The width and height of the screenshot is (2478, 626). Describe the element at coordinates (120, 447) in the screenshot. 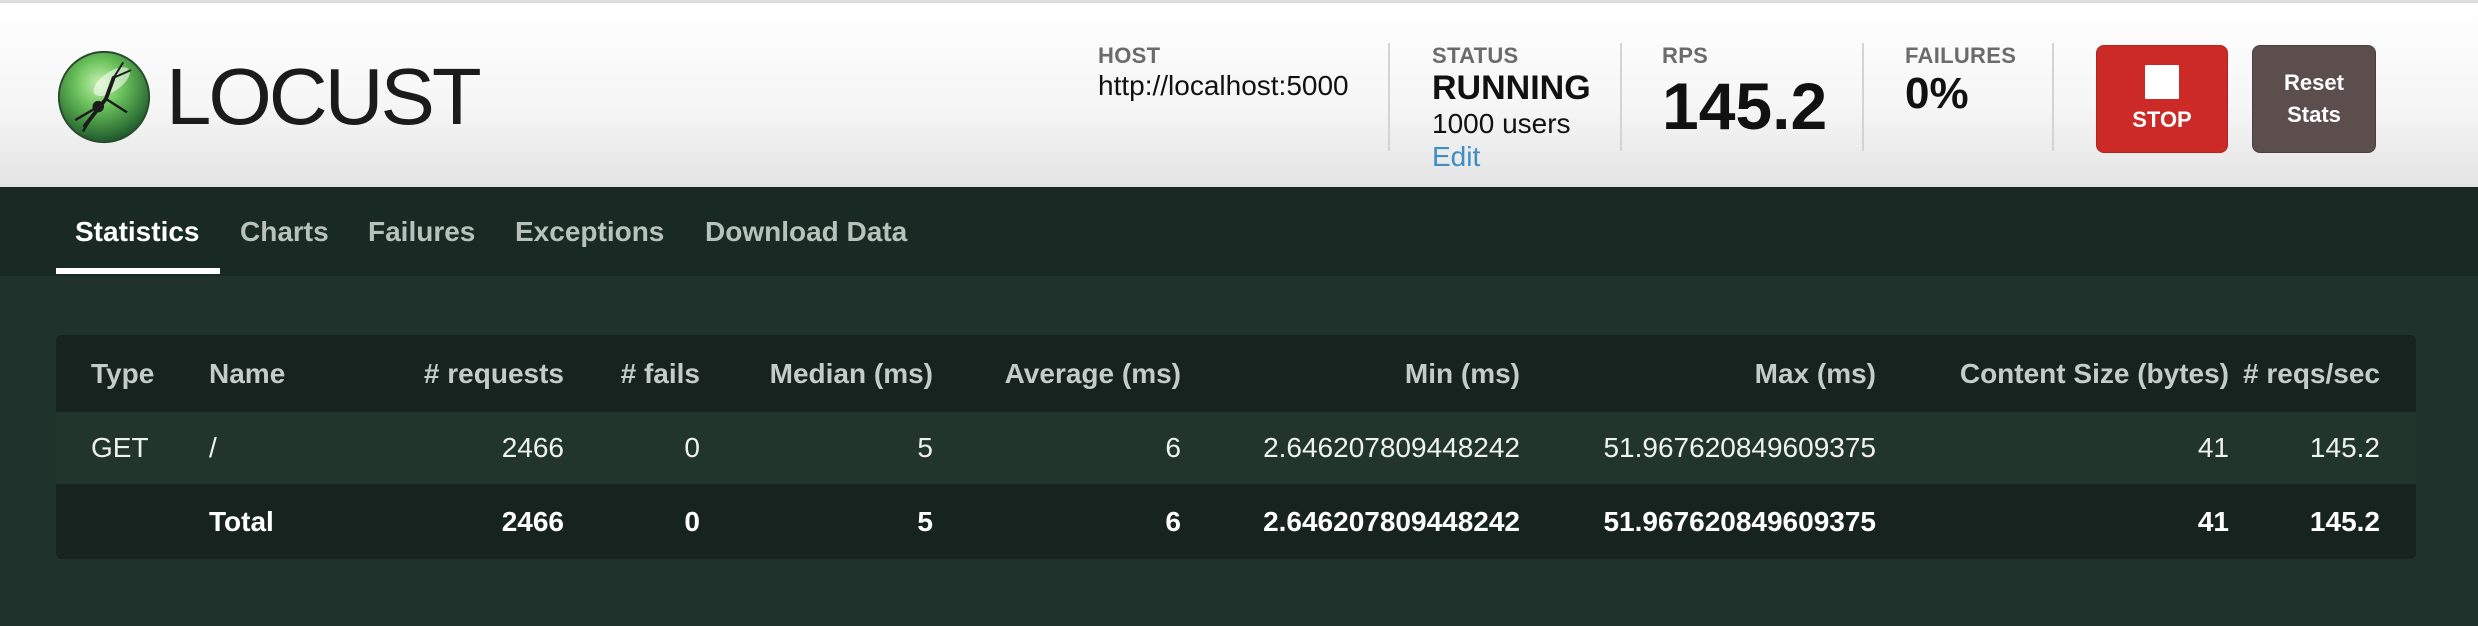

I see `cell-type: GET` at that location.